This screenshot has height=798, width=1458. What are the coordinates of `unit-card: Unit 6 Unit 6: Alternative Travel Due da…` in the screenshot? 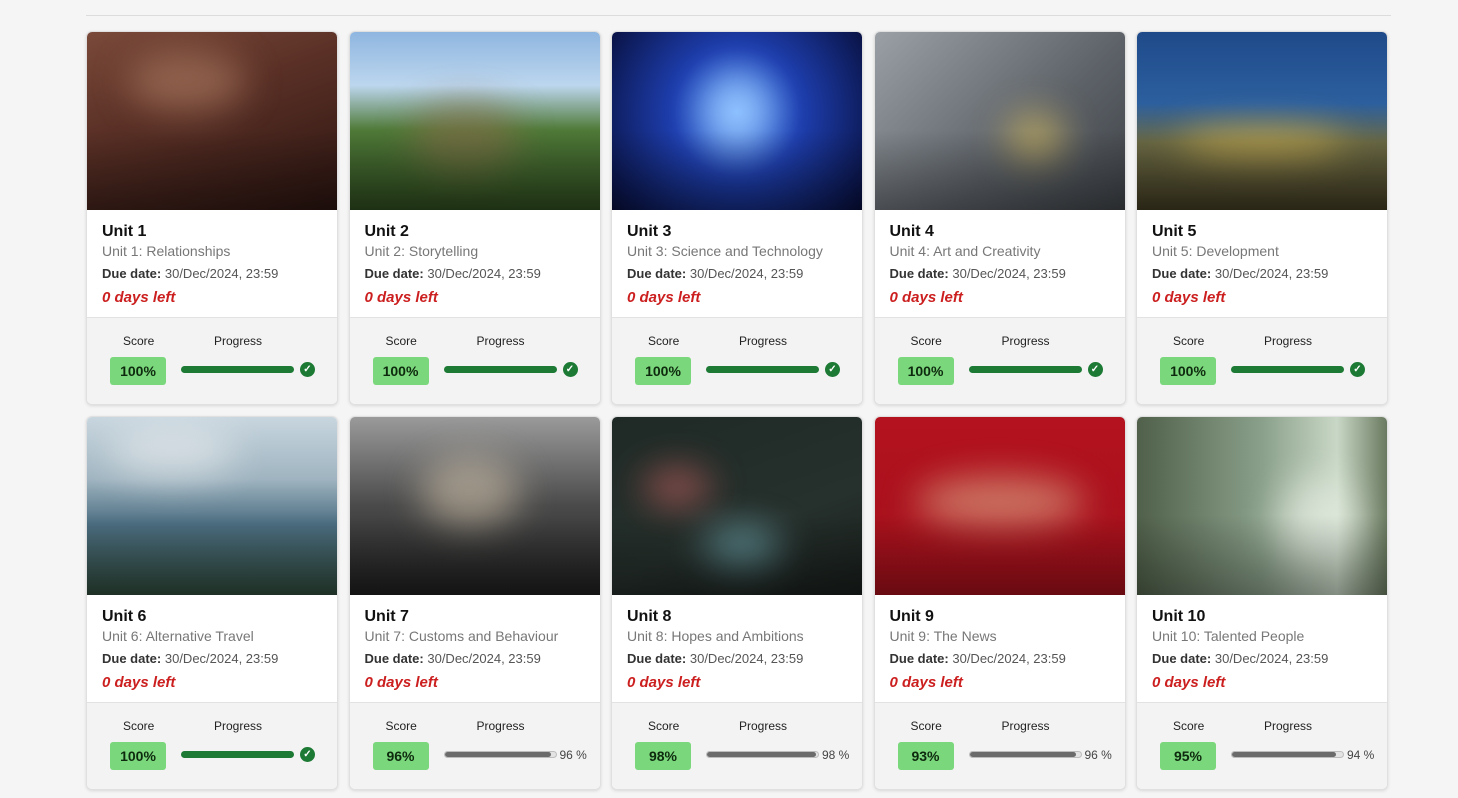 It's located at (212, 603).